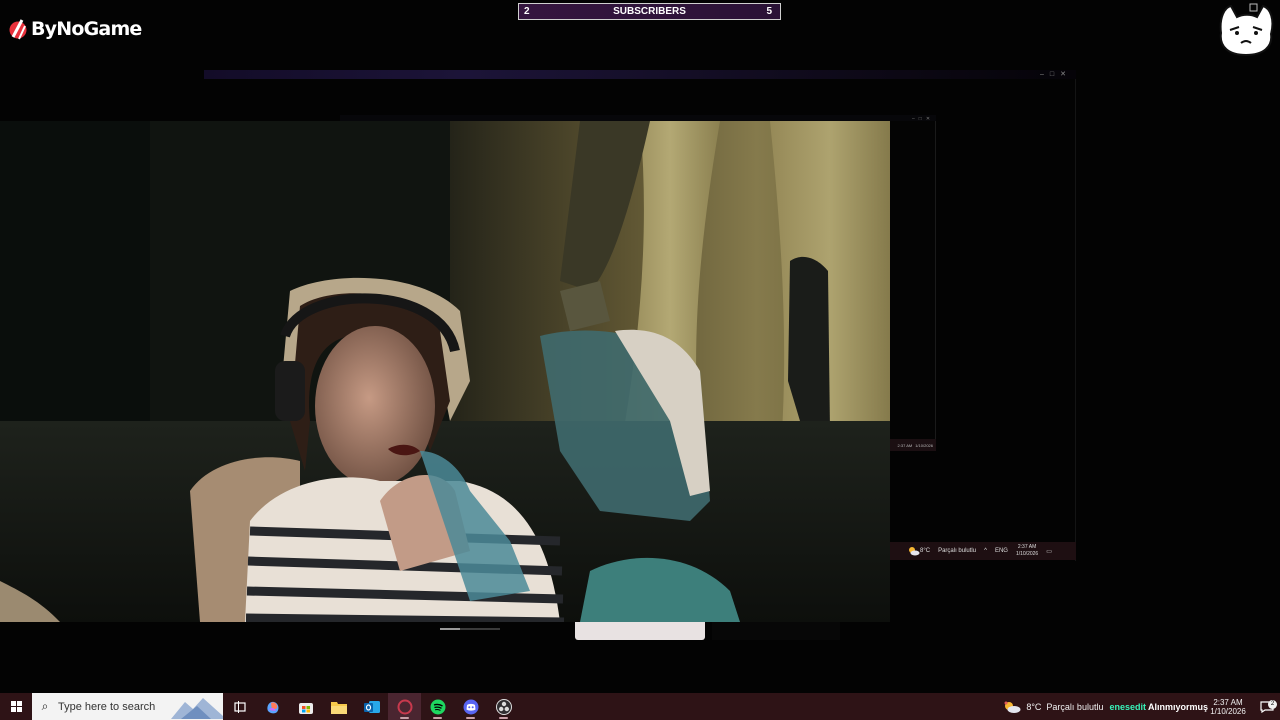 This screenshot has height=720, width=1280. What do you see at coordinates (305, 706) in the screenshot?
I see `store-icon` at bounding box center [305, 706].